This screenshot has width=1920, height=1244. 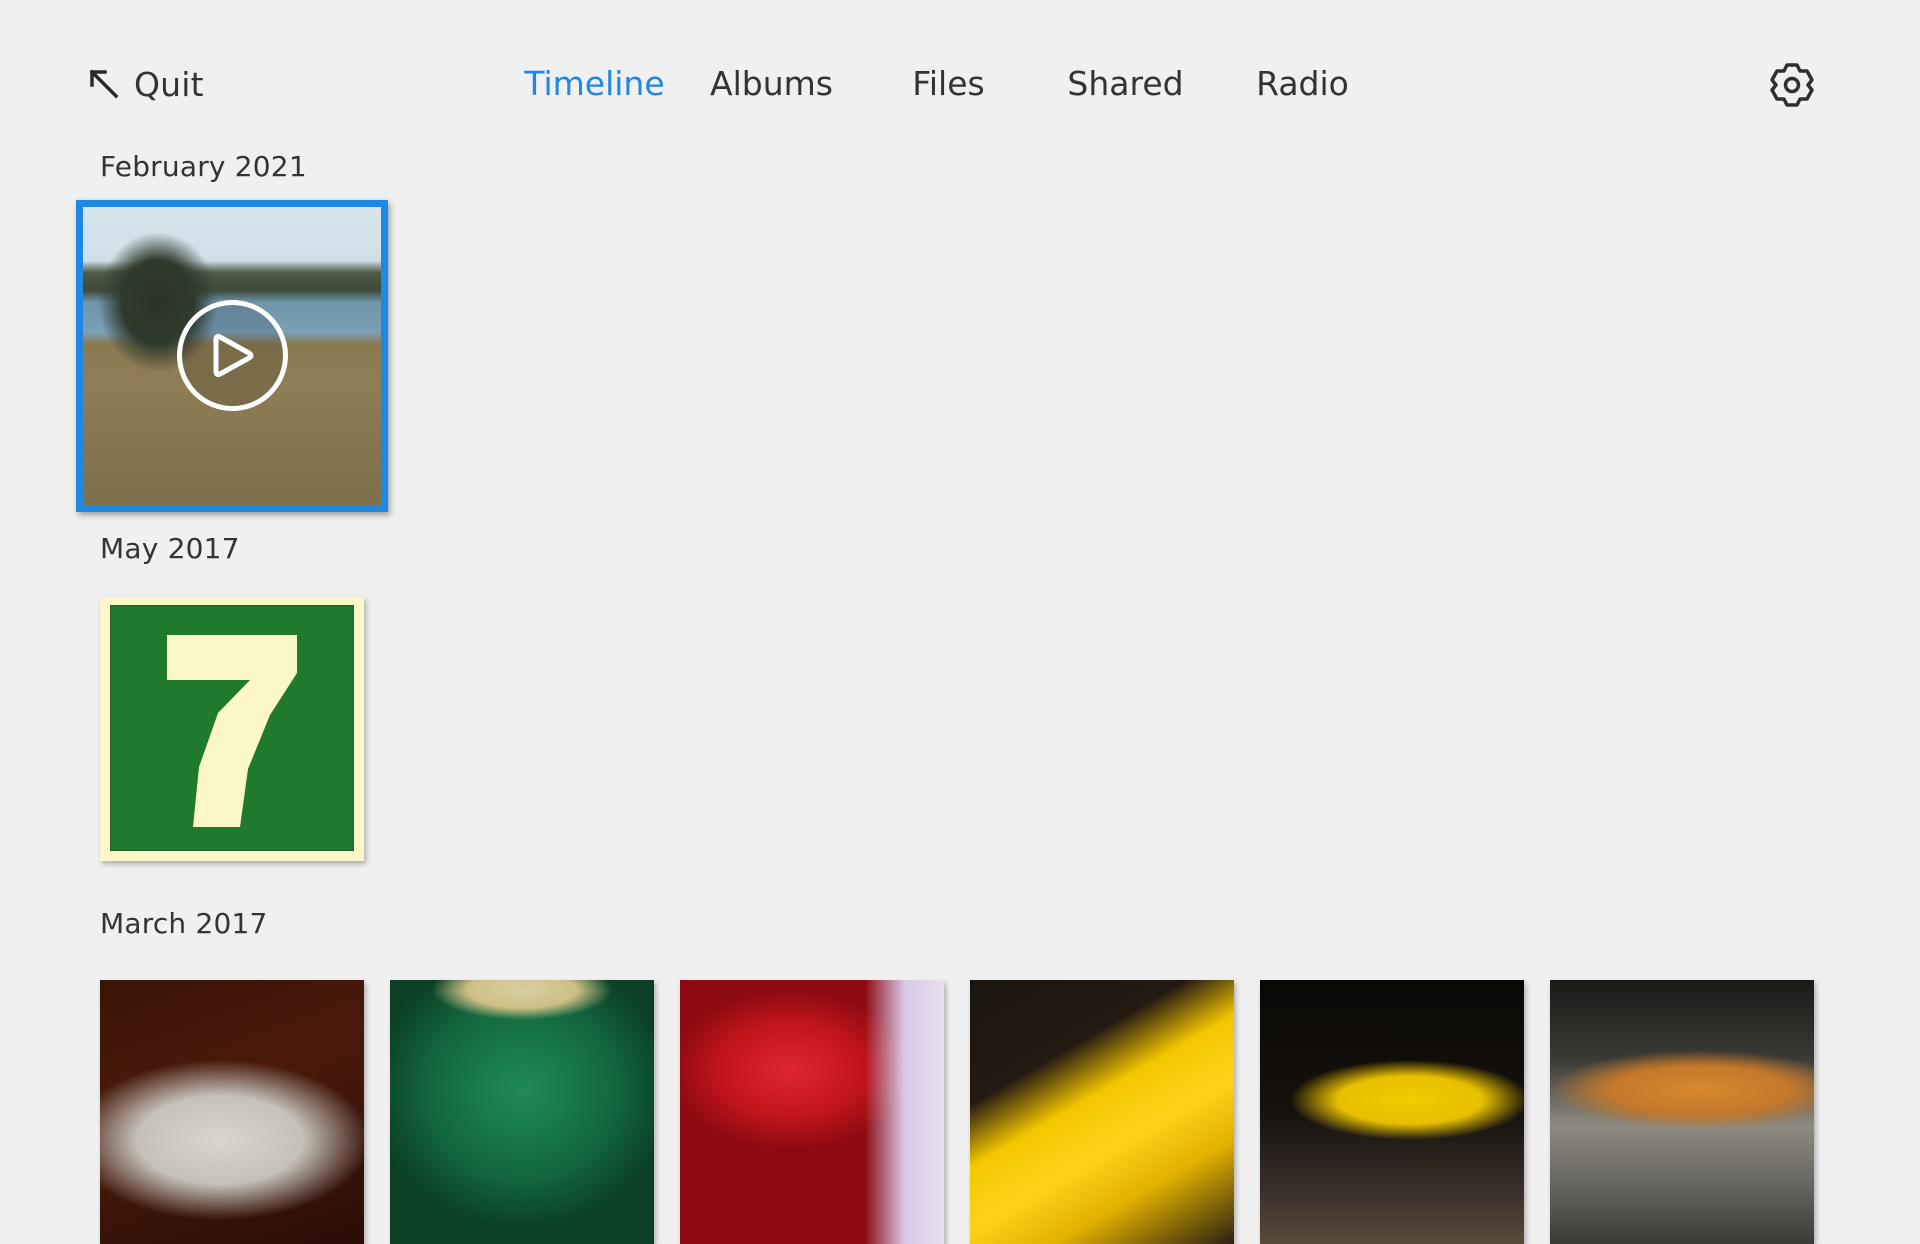 I want to click on tab-timeline: Timeline, so click(x=594, y=84).